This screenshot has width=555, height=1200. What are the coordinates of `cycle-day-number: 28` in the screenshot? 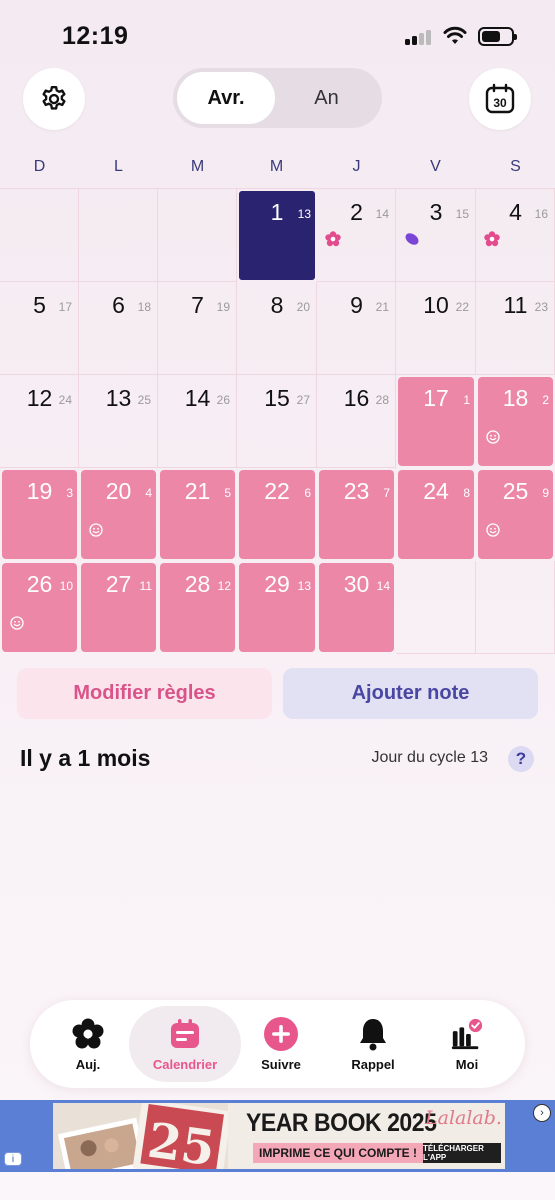 It's located at (382, 400).